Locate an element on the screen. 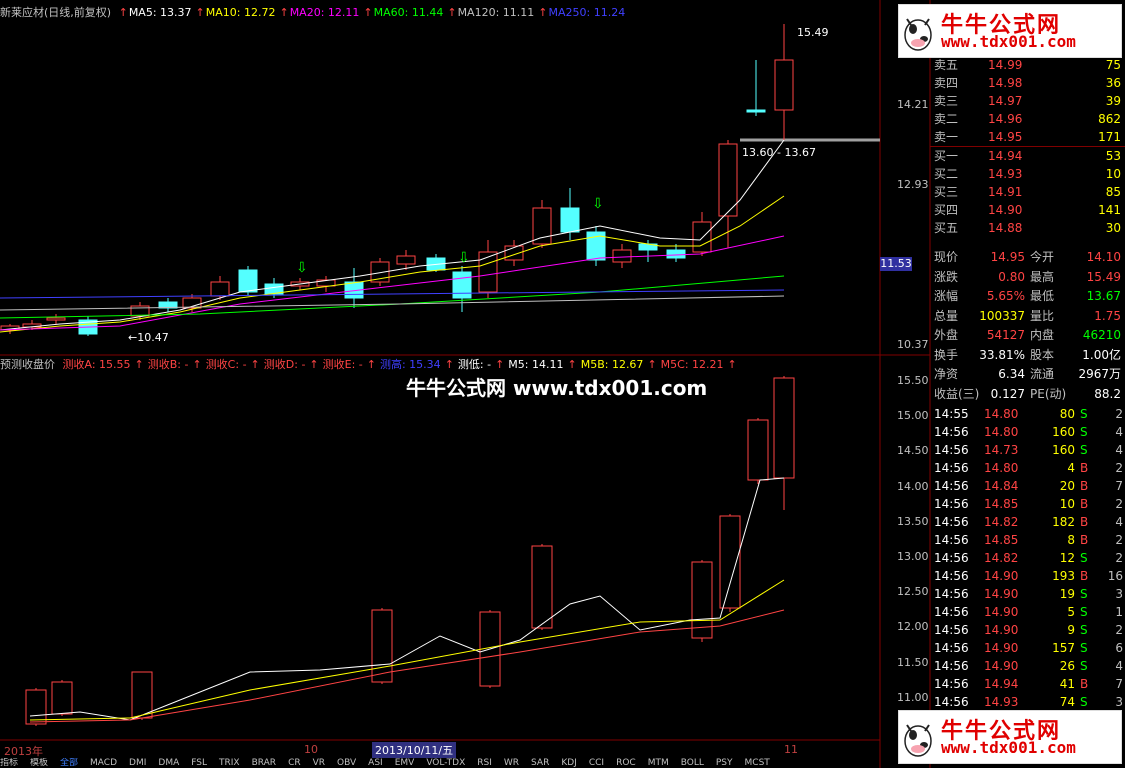 This screenshot has height=768, width=1125. indicator-tab: BOLL is located at coordinates (692, 763).